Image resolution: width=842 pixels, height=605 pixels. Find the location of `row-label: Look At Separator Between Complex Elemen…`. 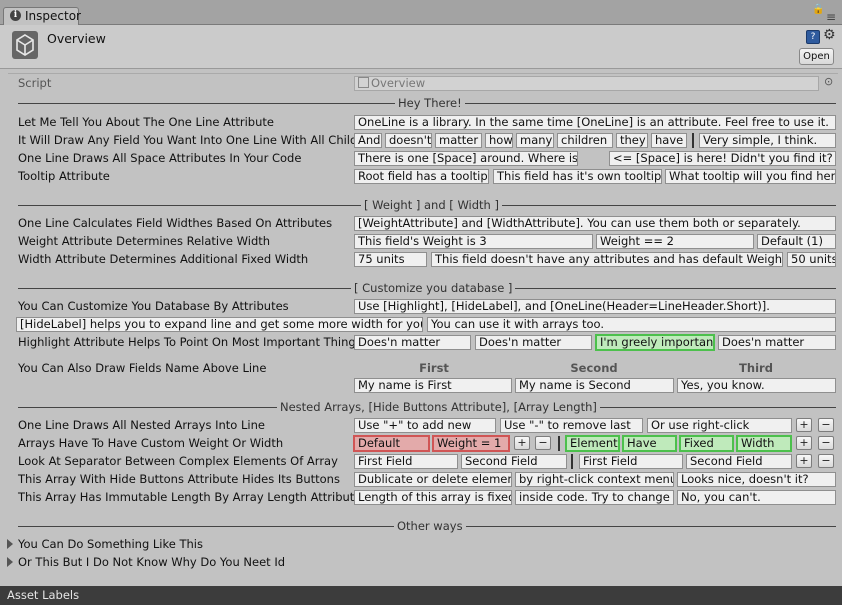

row-label: Look At Separator Between Complex Elemen… is located at coordinates (178, 461).